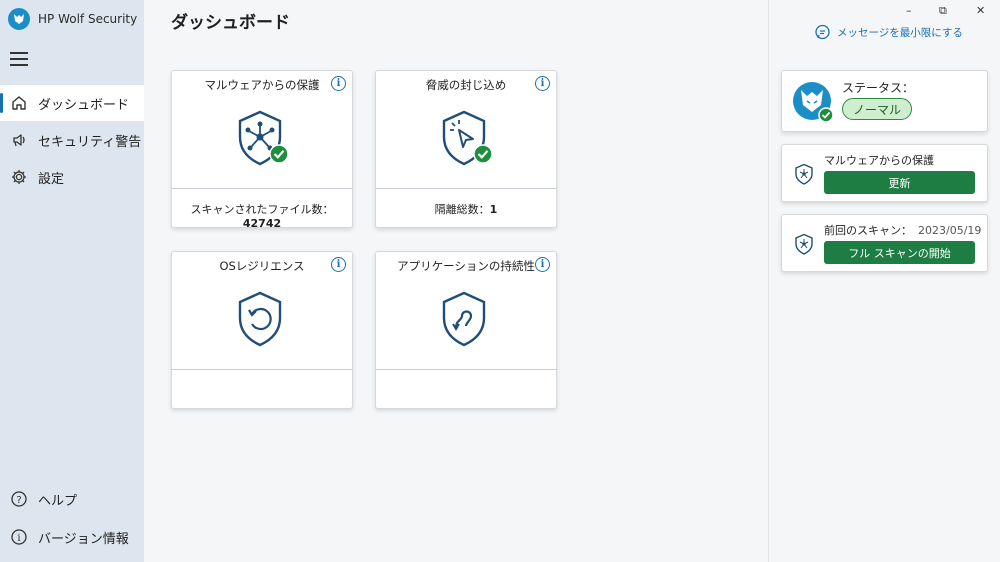 The width and height of the screenshot is (1000, 562). Describe the element at coordinates (822, 32) in the screenshot. I see `message-icon` at that location.